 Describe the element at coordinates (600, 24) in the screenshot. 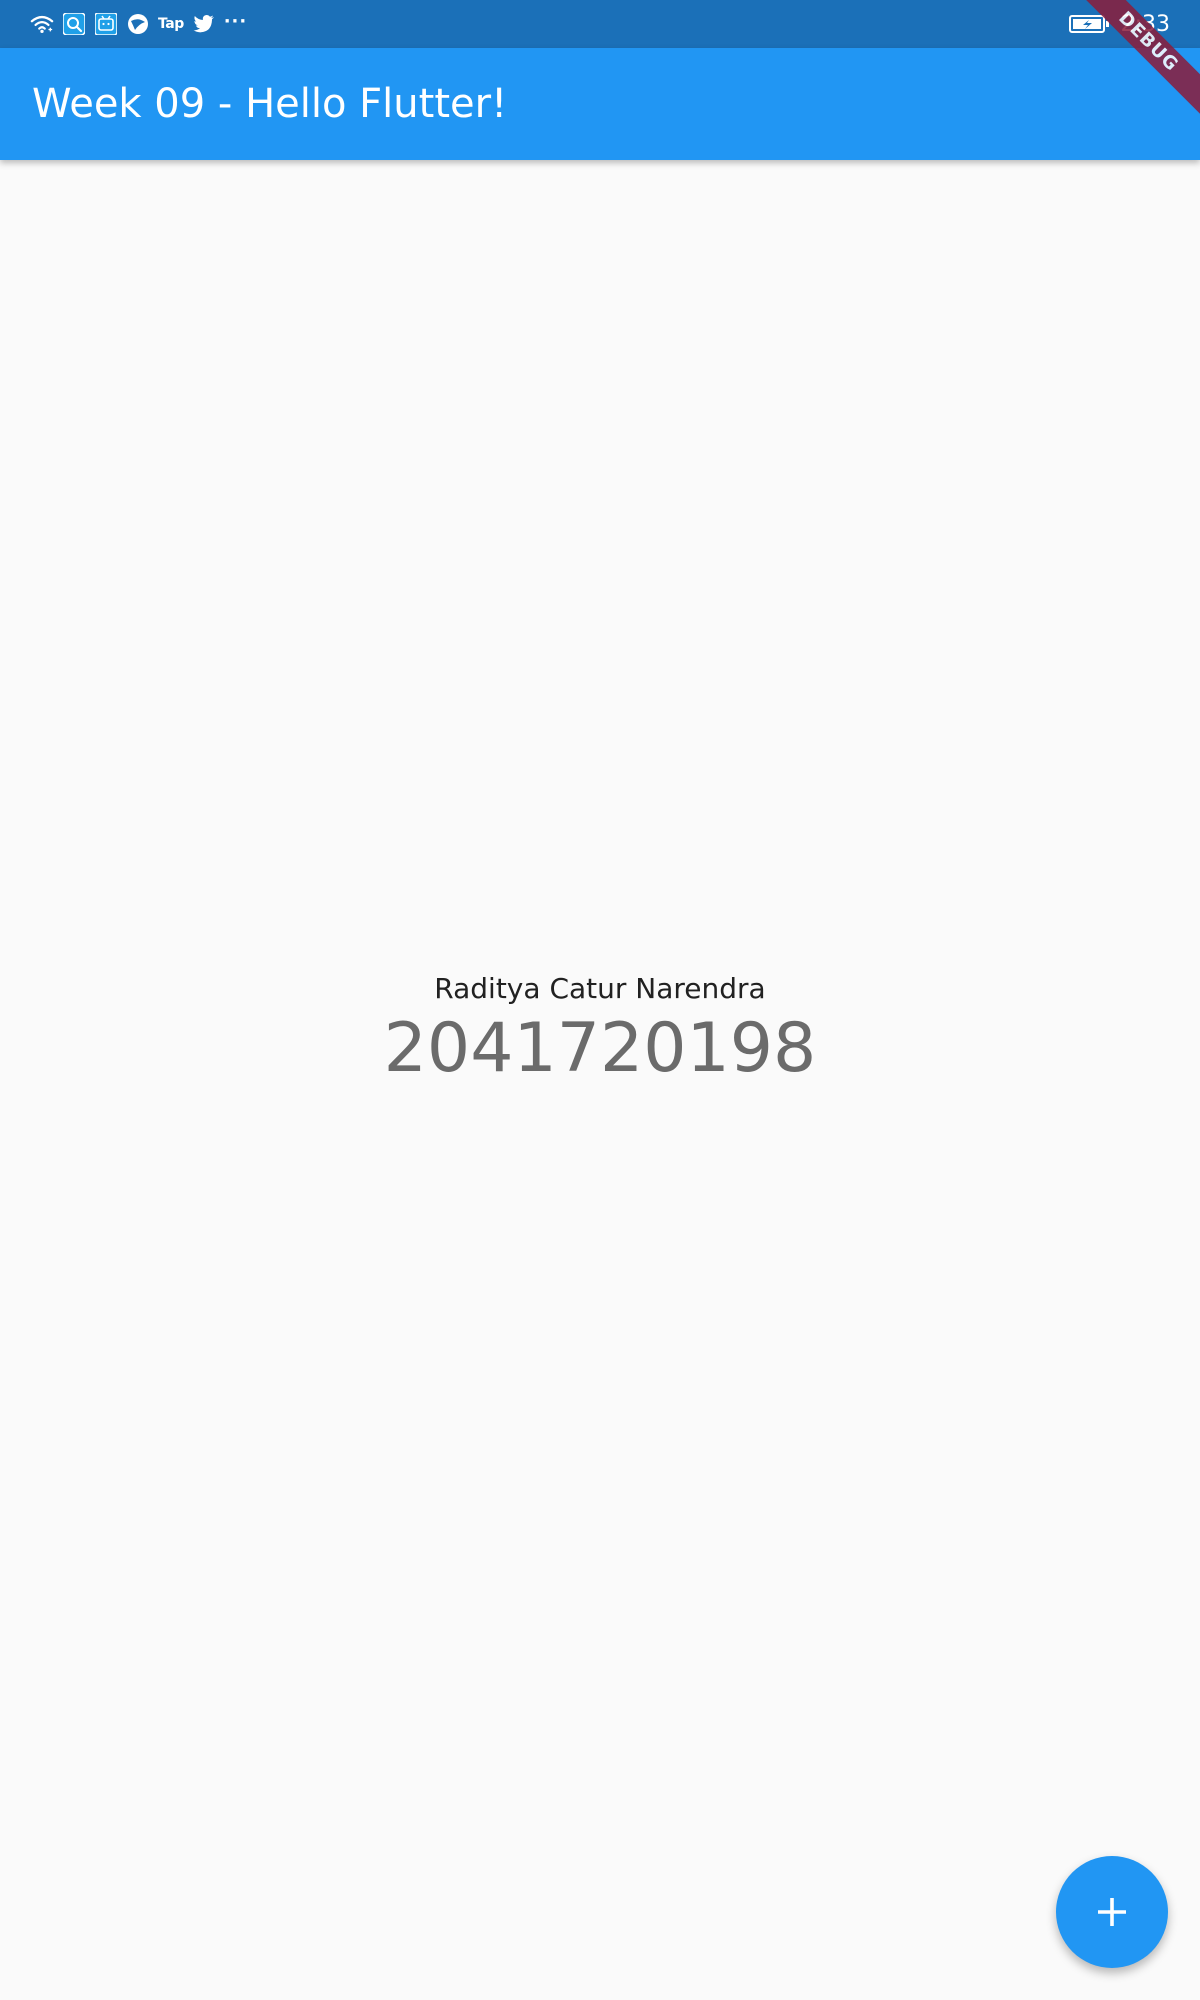

I see `status-bar: Tap ··· 2:33` at that location.